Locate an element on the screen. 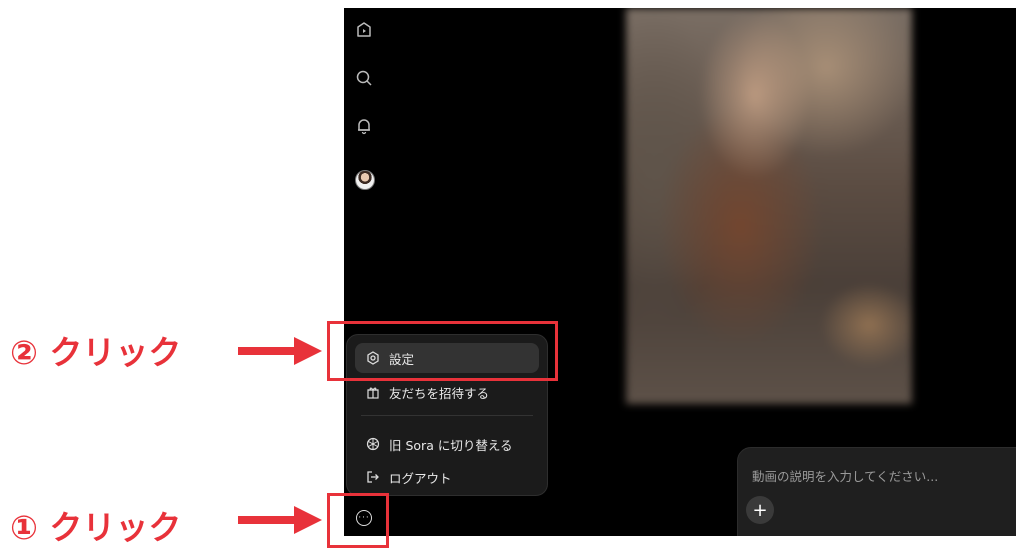 This screenshot has width=1024, height=552. annotation-highlight-settings is located at coordinates (442, 351).